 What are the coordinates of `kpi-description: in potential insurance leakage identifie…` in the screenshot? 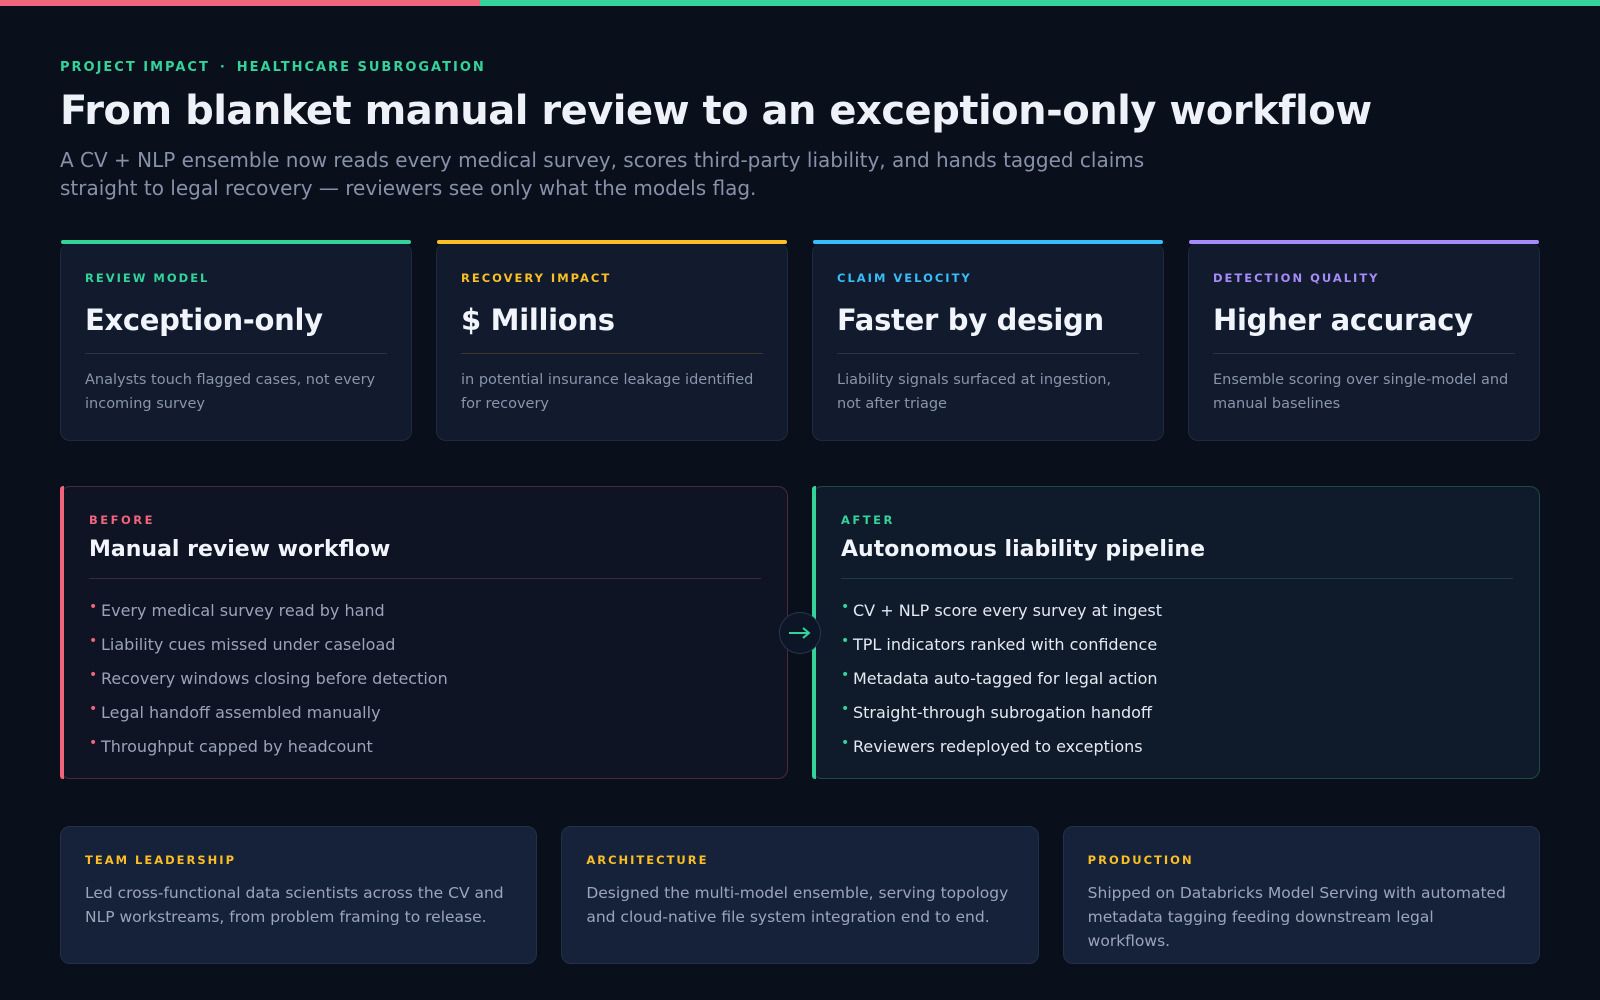 It's located at (607, 392).